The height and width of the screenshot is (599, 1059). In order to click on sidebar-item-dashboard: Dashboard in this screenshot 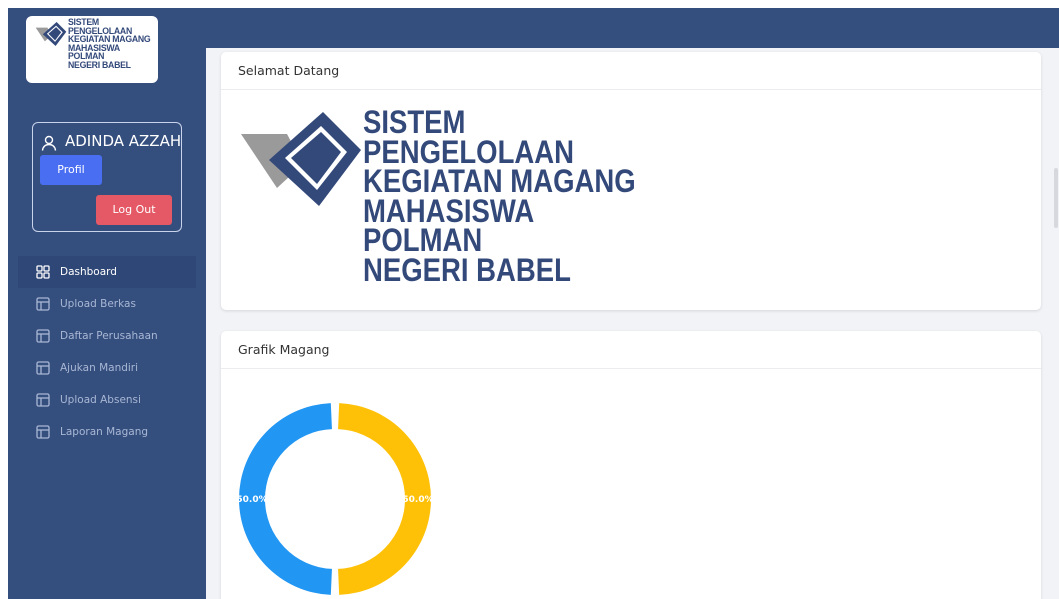, I will do `click(107, 272)`.